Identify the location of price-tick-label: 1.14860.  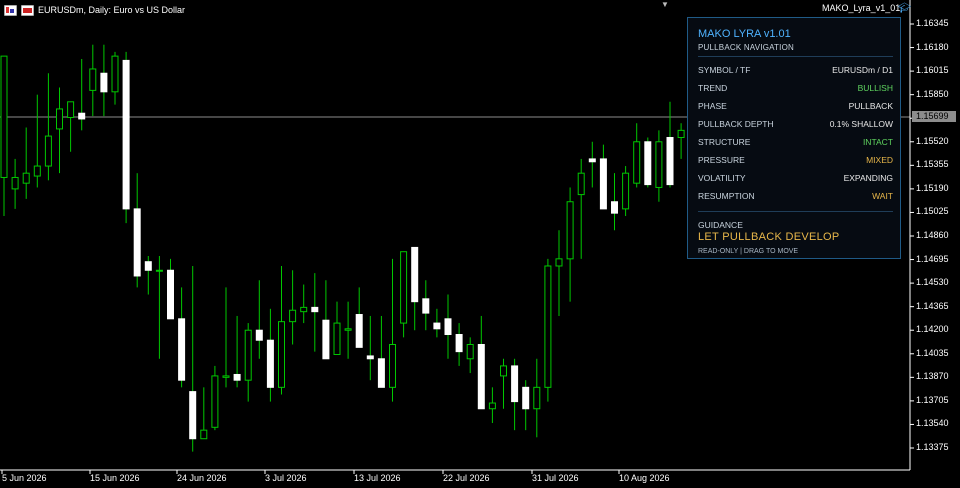
(932, 235).